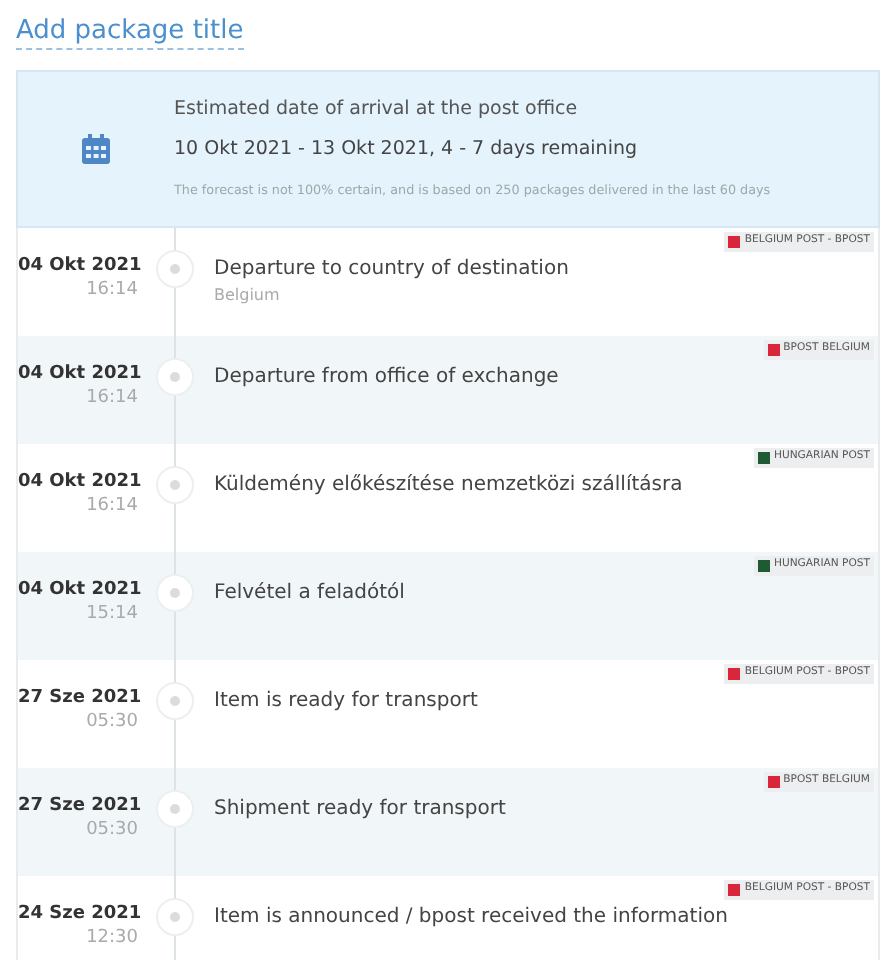 The width and height of the screenshot is (896, 960). Describe the element at coordinates (360, 810) in the screenshot. I see `event-text: Shipment ready for transport` at that location.